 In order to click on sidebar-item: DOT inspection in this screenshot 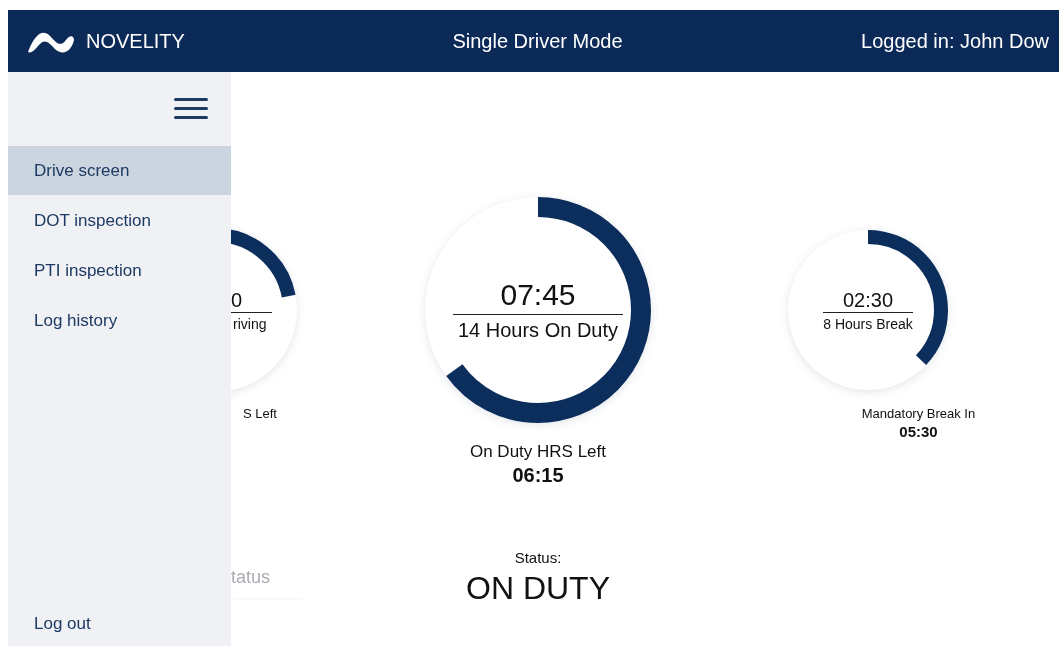, I will do `click(119, 220)`.